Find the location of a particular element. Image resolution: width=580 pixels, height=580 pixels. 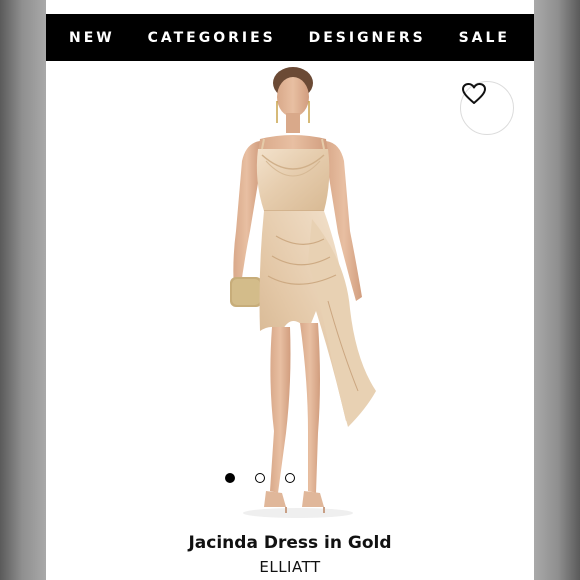

nav-item-sale: SALE is located at coordinates (484, 38).